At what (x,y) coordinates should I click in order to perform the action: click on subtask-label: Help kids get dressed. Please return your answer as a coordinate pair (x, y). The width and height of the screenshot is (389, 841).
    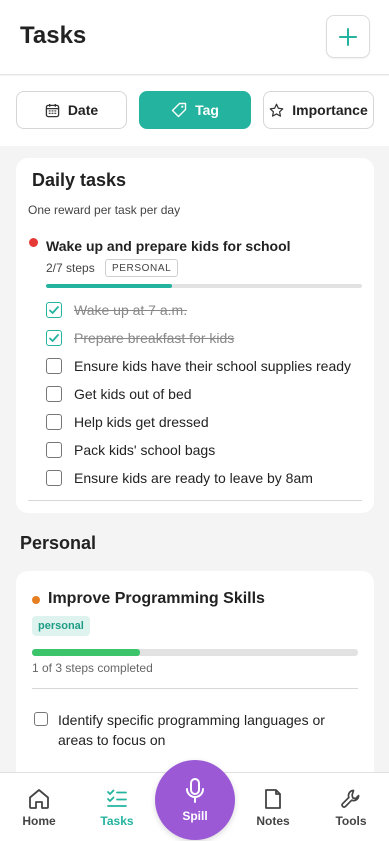
    Looking at the image, I should click on (141, 422).